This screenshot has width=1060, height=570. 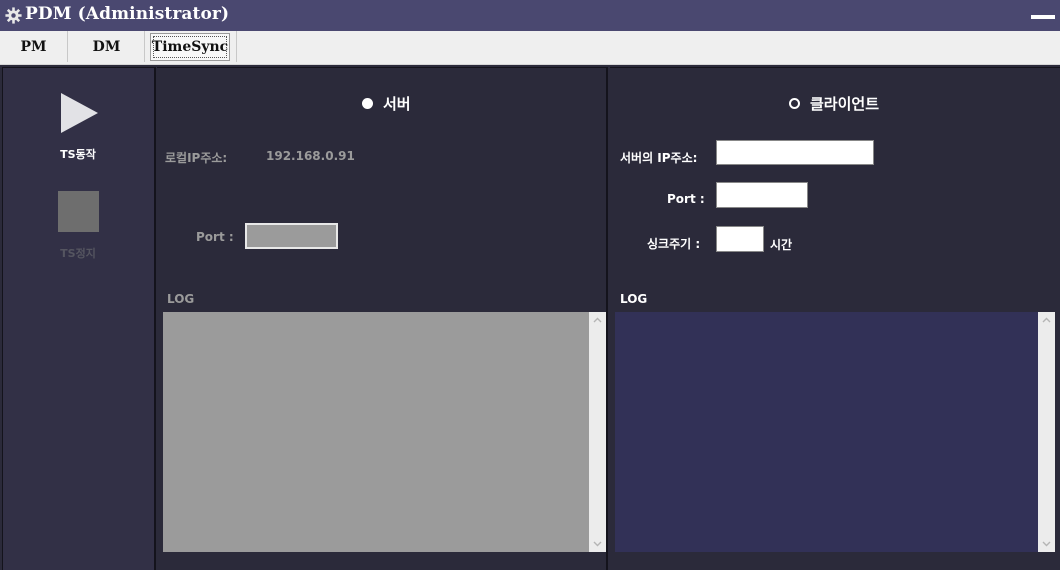 I want to click on server-radio-label: 서버, so click(x=397, y=104).